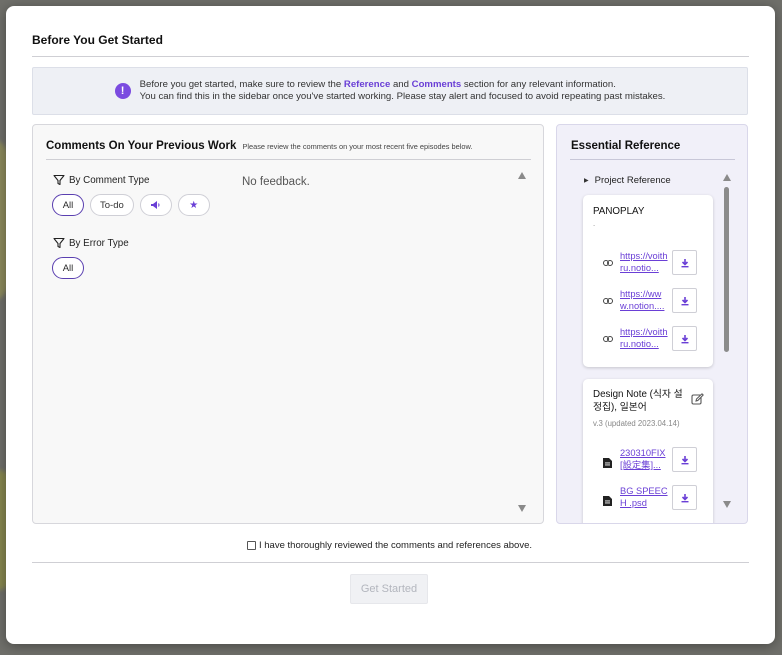 The width and height of the screenshot is (782, 655). Describe the element at coordinates (251, 545) in the screenshot. I see `confirm-checkbox` at that location.